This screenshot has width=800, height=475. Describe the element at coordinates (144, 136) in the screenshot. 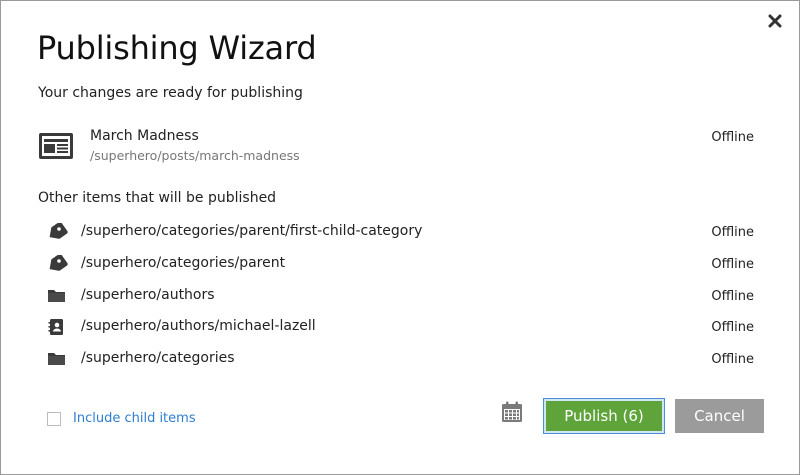

I see `main-item-name: March Madness` at that location.